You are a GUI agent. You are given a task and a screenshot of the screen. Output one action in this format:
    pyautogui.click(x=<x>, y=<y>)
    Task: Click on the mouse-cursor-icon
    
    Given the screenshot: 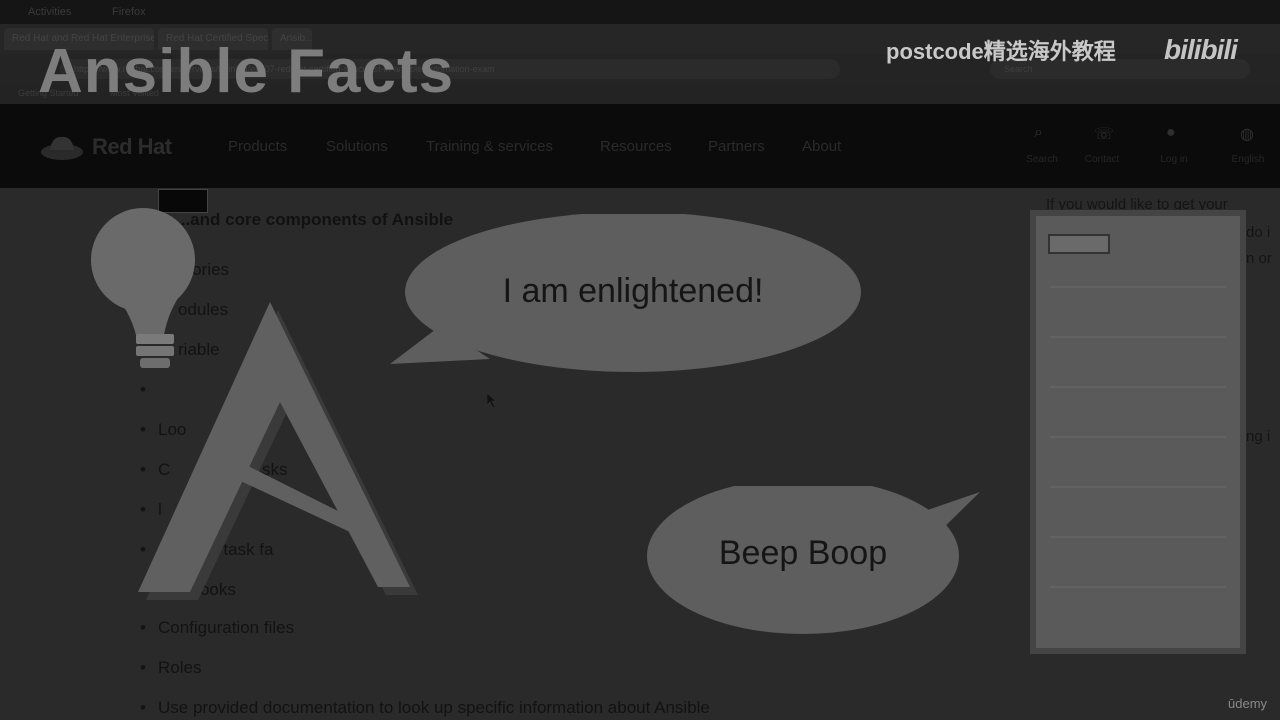 What is the action you would take?
    pyautogui.click(x=492, y=401)
    